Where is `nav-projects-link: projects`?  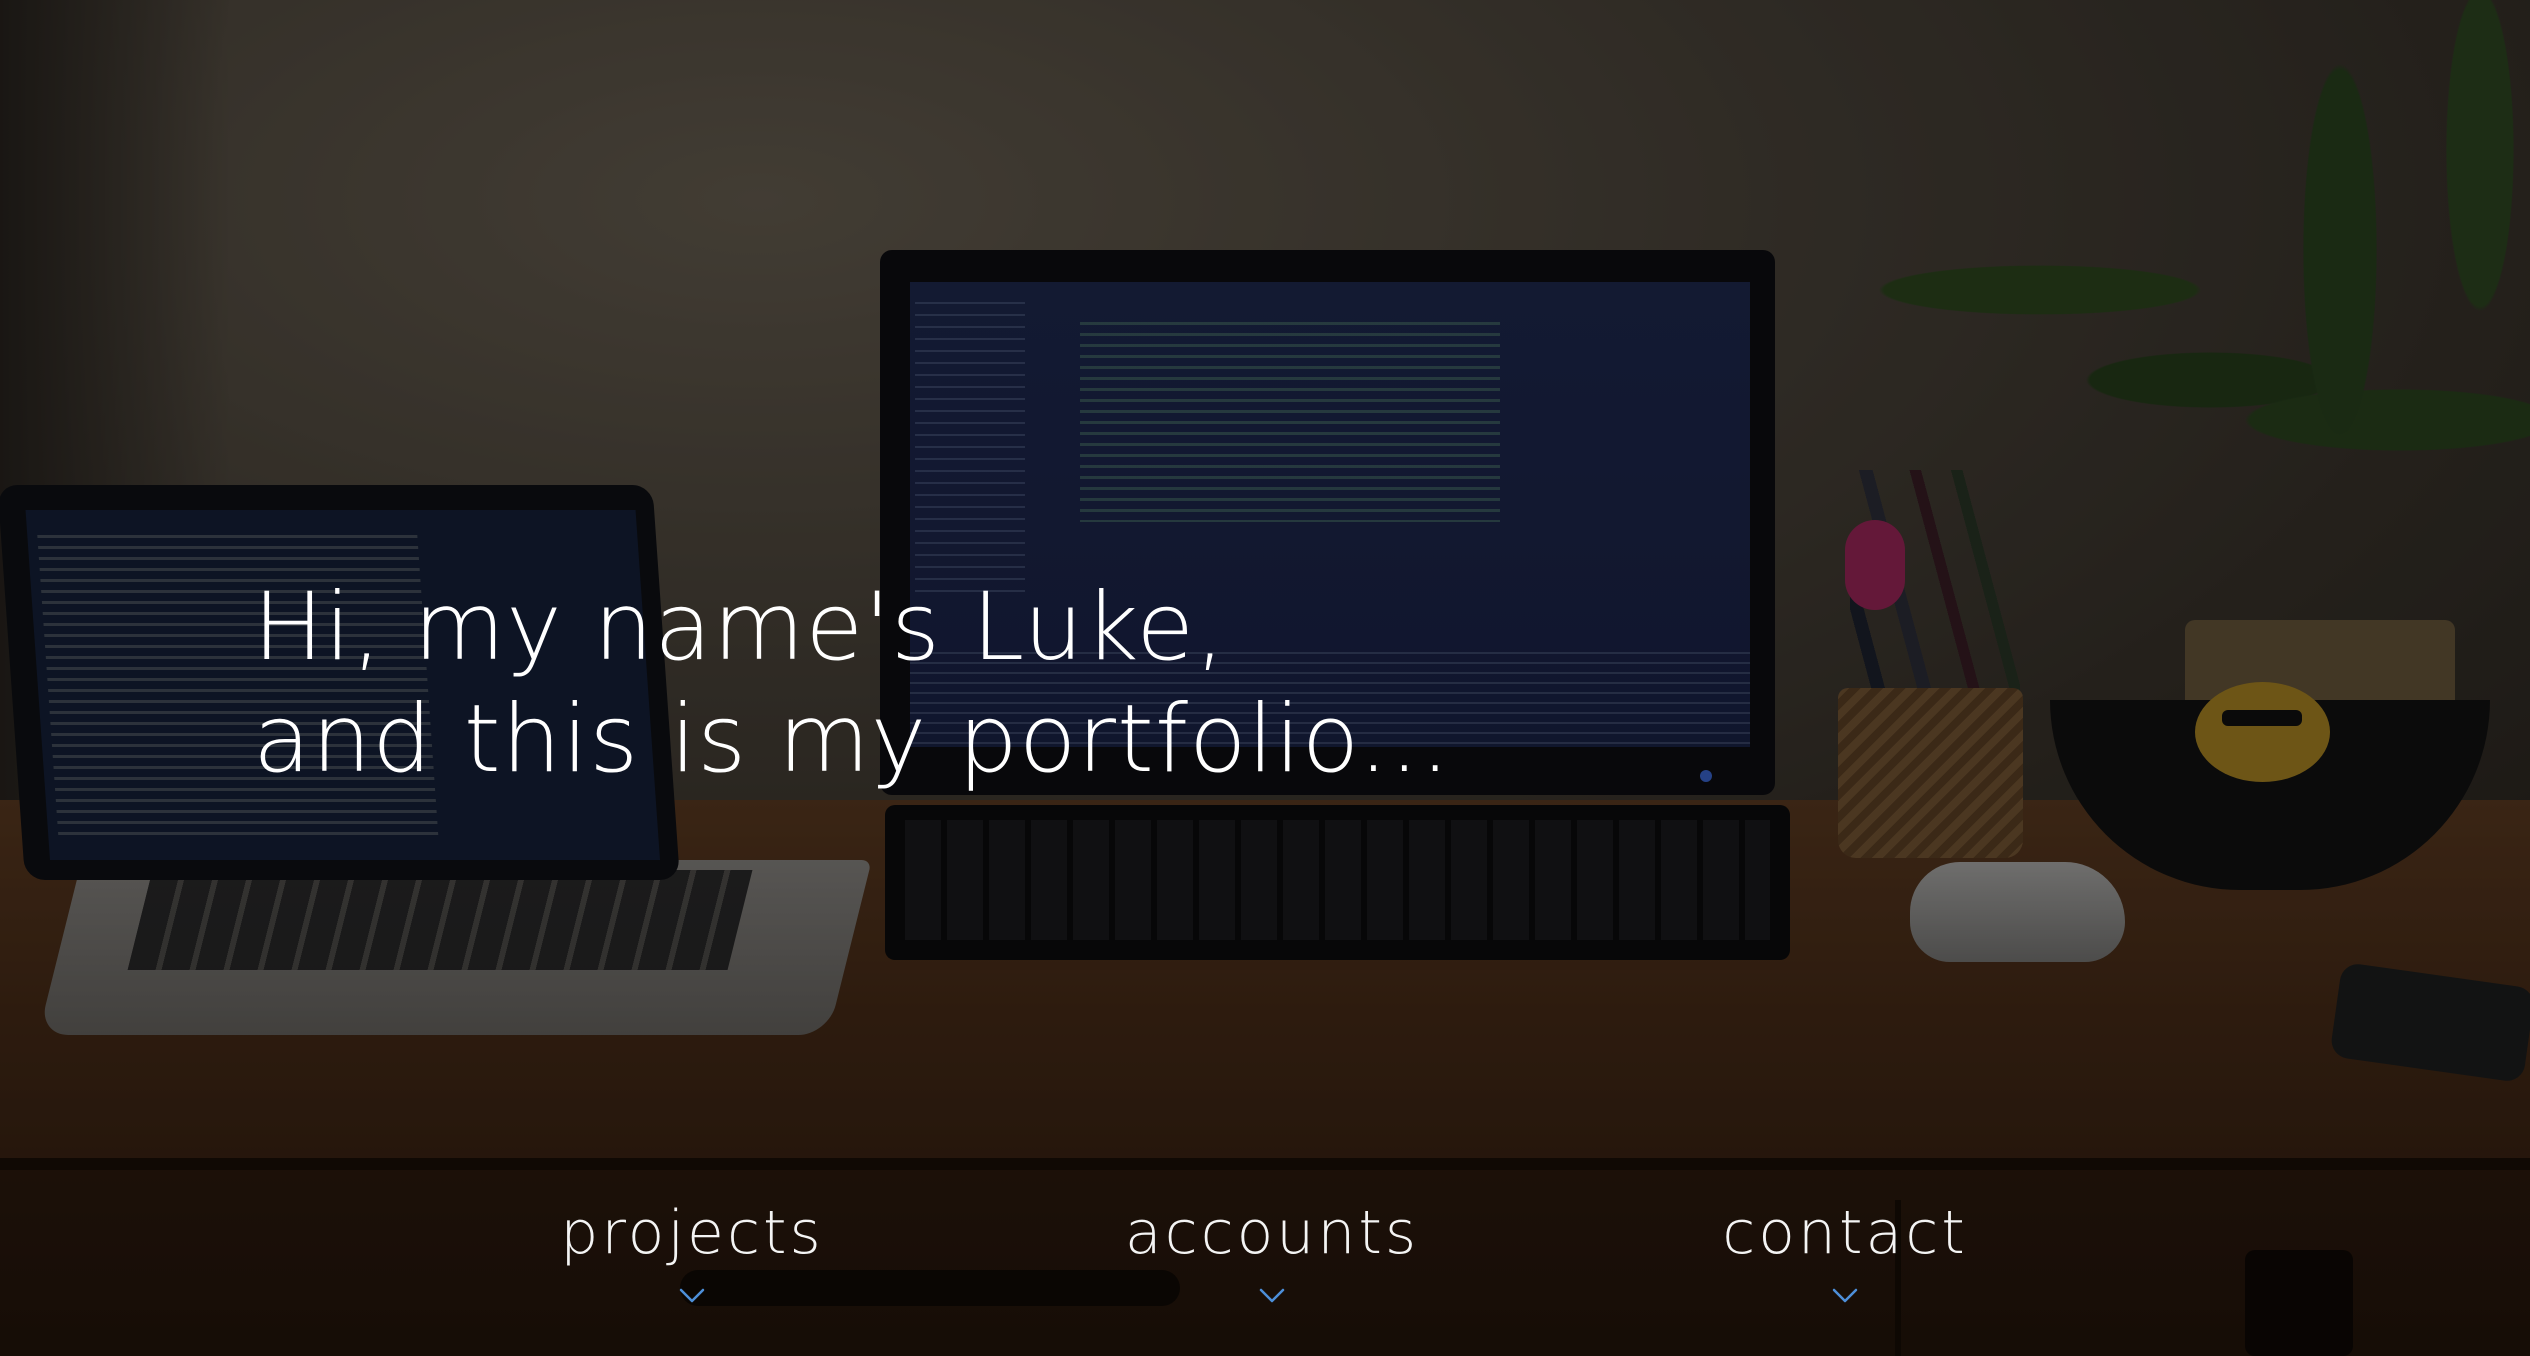 nav-projects-link: projects is located at coordinates (692, 1252).